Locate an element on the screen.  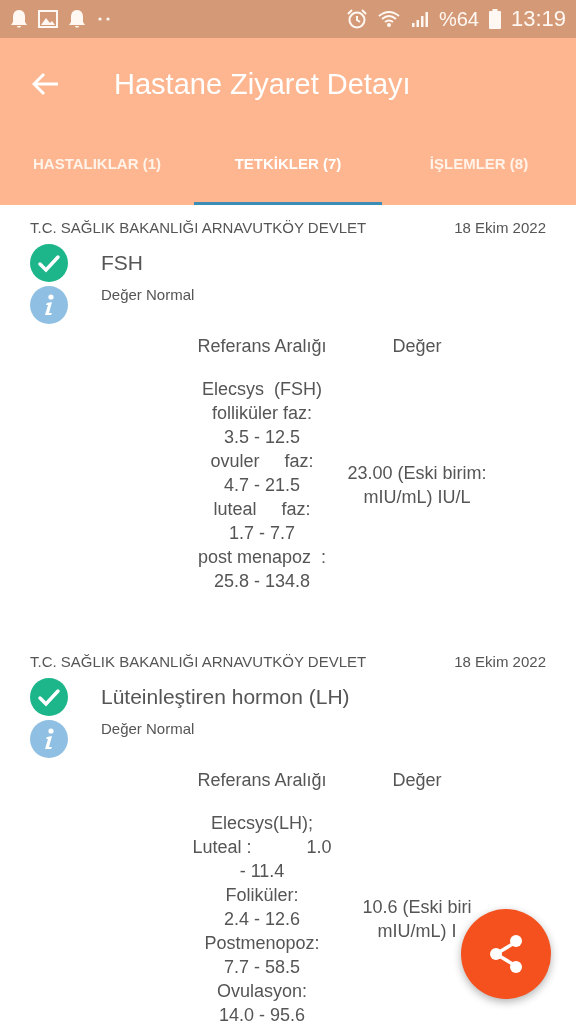
reference-range-line: folliküler faz: is located at coordinates (261, 413).